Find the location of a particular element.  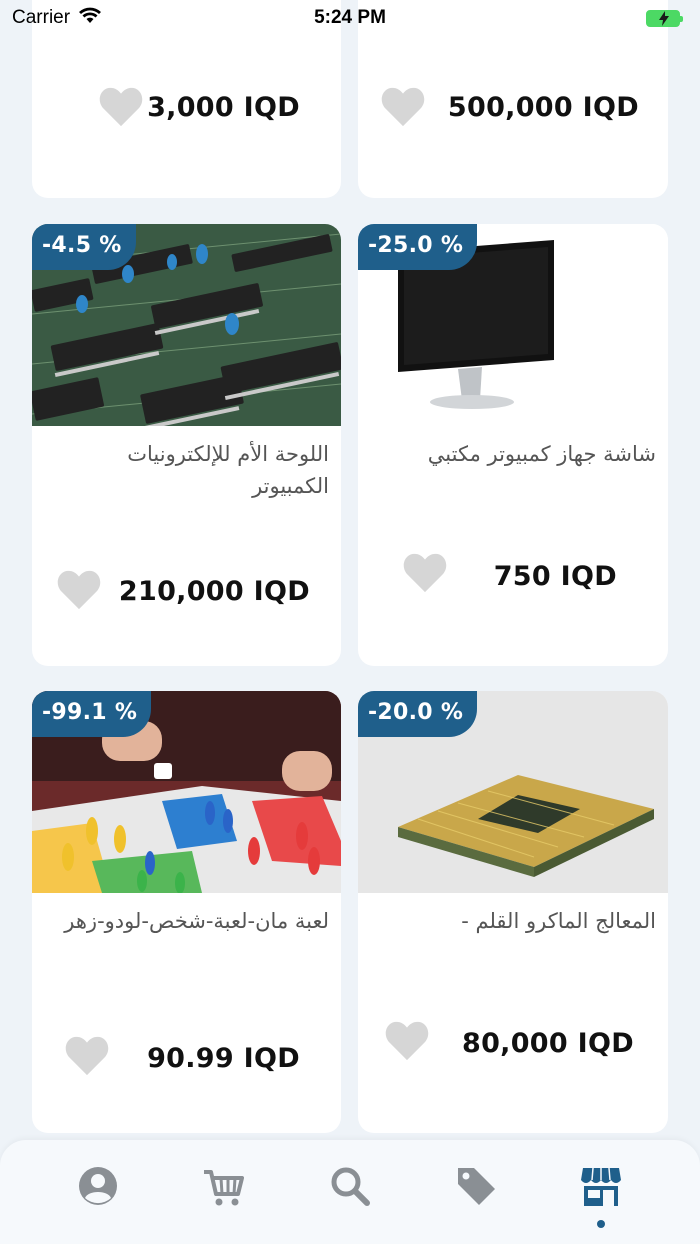

battery-icon is located at coordinates (664, 18).